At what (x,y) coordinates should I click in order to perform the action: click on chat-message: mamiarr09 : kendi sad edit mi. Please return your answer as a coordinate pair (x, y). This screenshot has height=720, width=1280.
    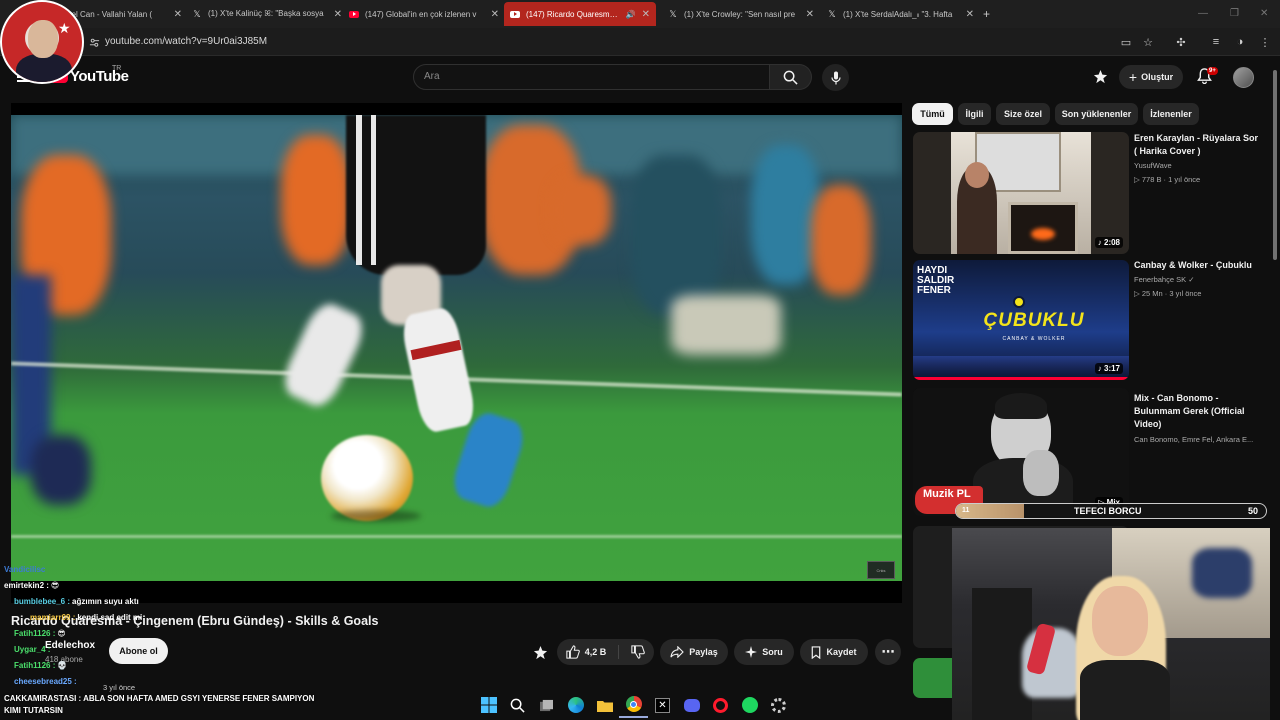
    Looking at the image, I should click on (86, 617).